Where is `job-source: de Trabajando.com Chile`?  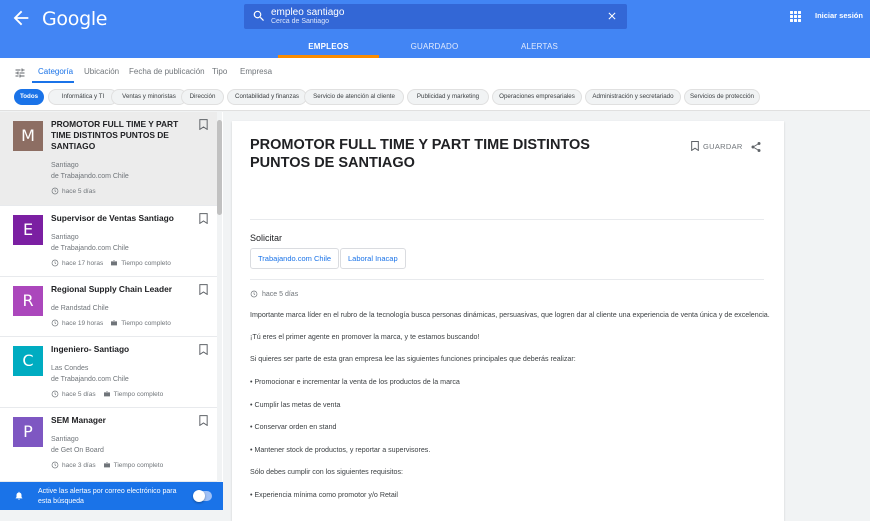 job-source: de Trabajando.com Chile is located at coordinates (90, 379).